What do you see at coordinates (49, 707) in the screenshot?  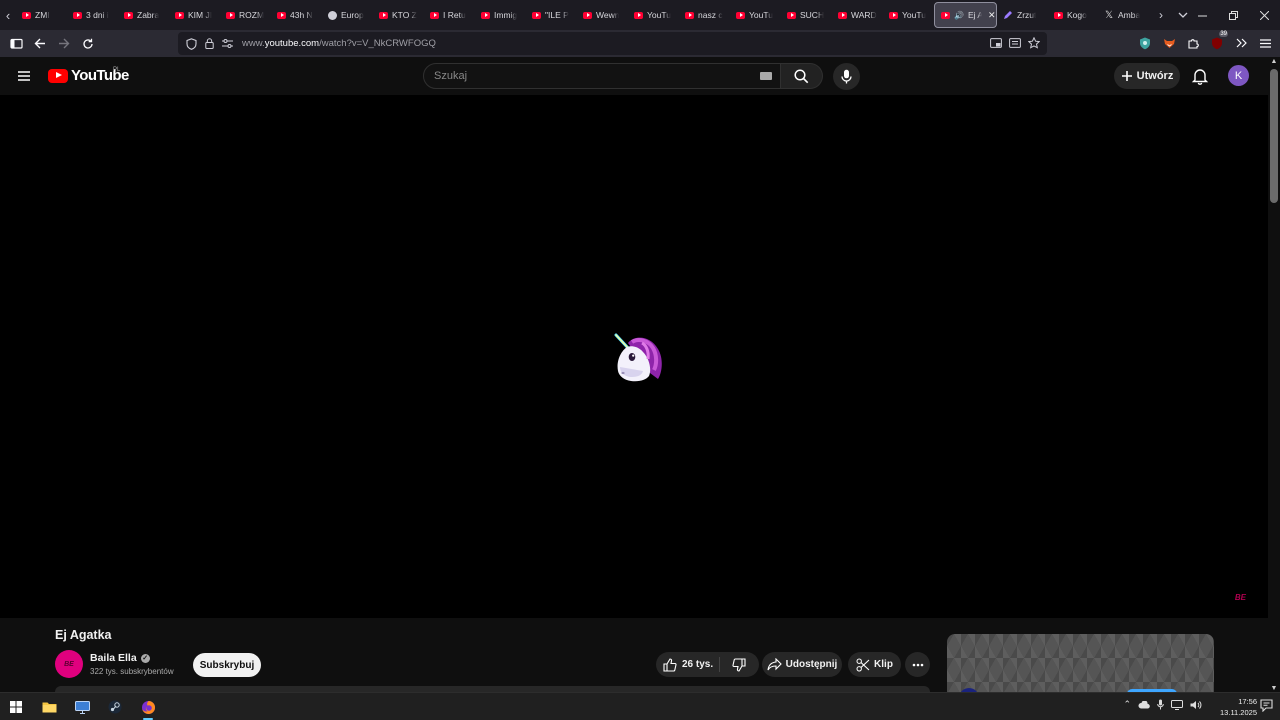 I see `file-explorer-taskbar-button` at bounding box center [49, 707].